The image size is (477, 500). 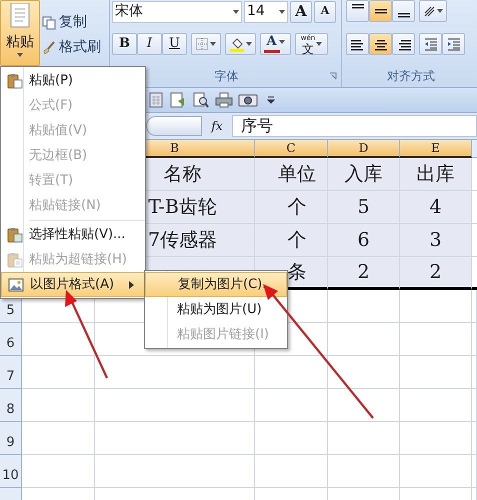 I want to click on decrease-indent-button, so click(x=430, y=44).